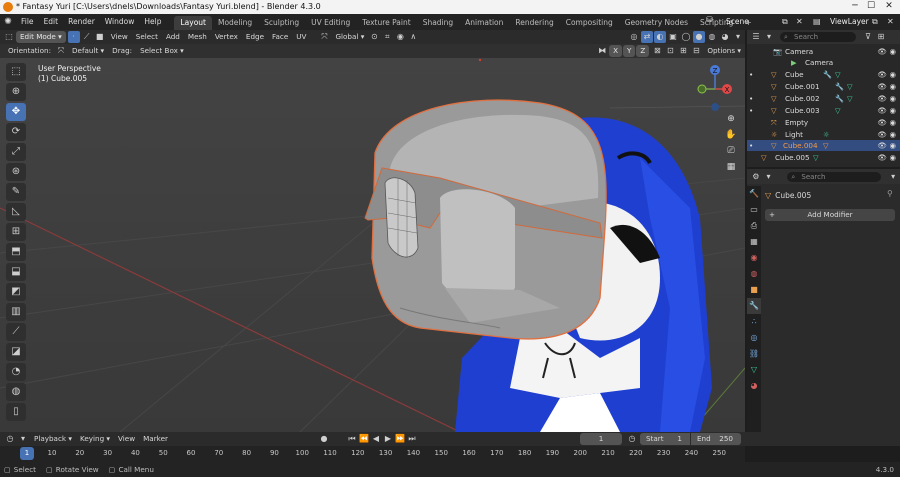 The height and width of the screenshot is (477, 900). What do you see at coordinates (616, 51) in the screenshot?
I see `mirror-x-toggle: X` at bounding box center [616, 51].